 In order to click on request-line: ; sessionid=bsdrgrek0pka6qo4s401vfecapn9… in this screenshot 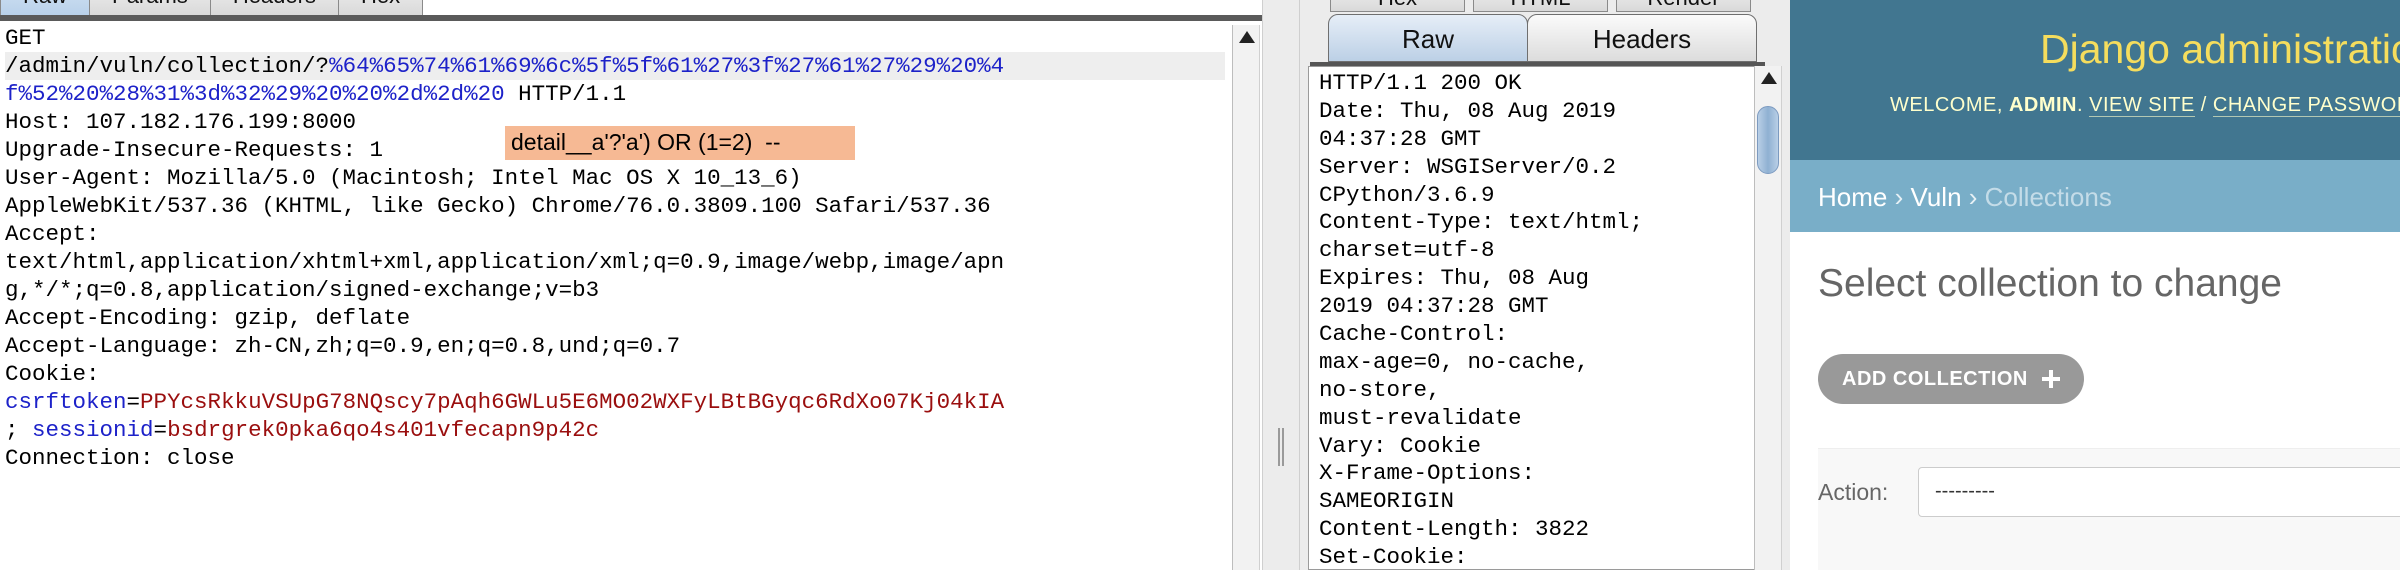, I will do `click(615, 430)`.